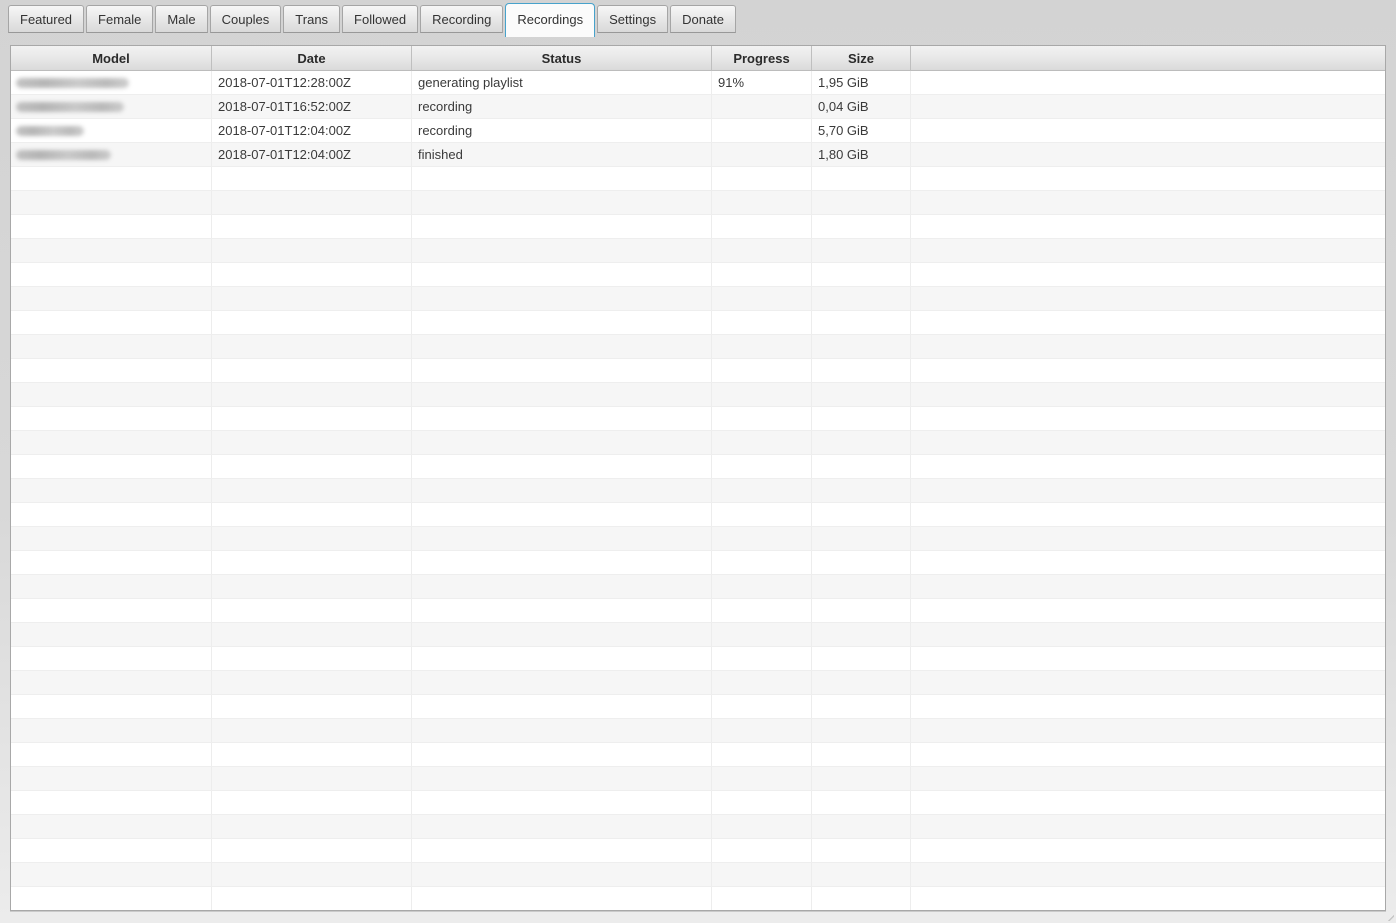 This screenshot has width=1396, height=923. Describe the element at coordinates (312, 82) in the screenshot. I see `cell-date: 2018-07-01T12:28:00Z` at that location.